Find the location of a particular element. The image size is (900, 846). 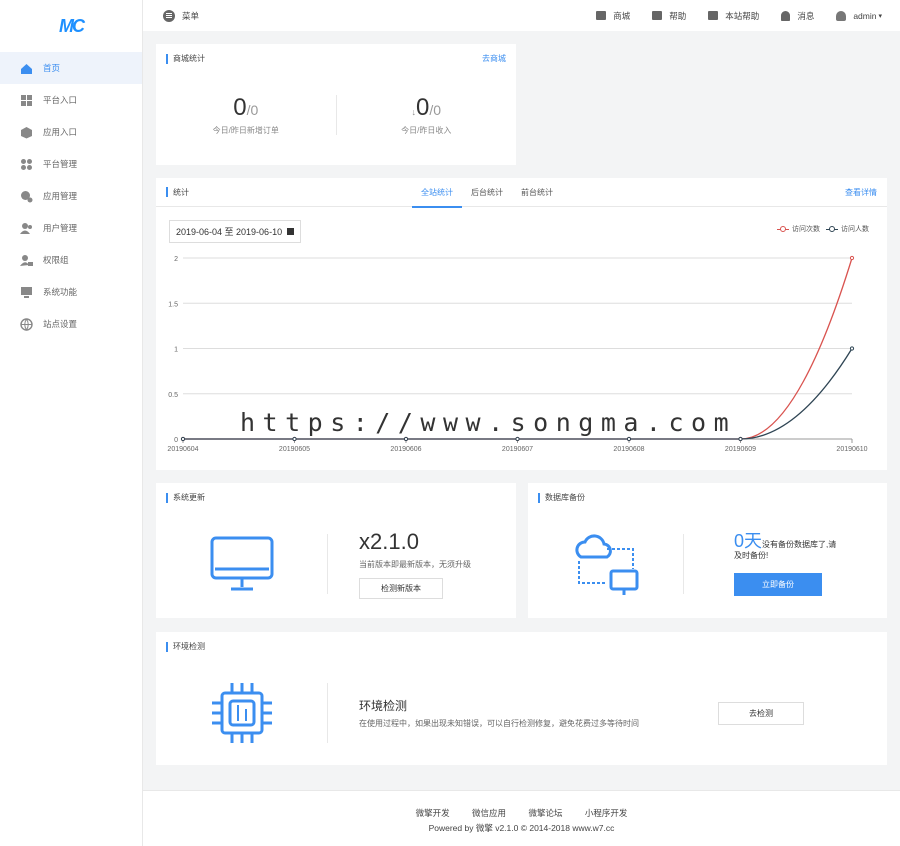

user-menu: admin ▾ is located at coordinates (859, 15).